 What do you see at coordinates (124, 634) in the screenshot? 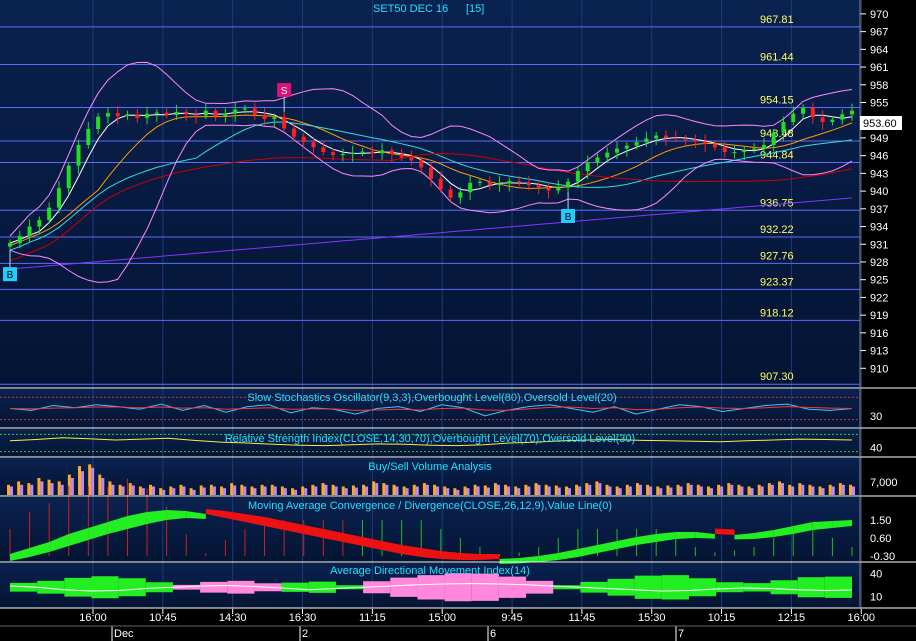
I see `date-tick-label: Dec` at bounding box center [124, 634].